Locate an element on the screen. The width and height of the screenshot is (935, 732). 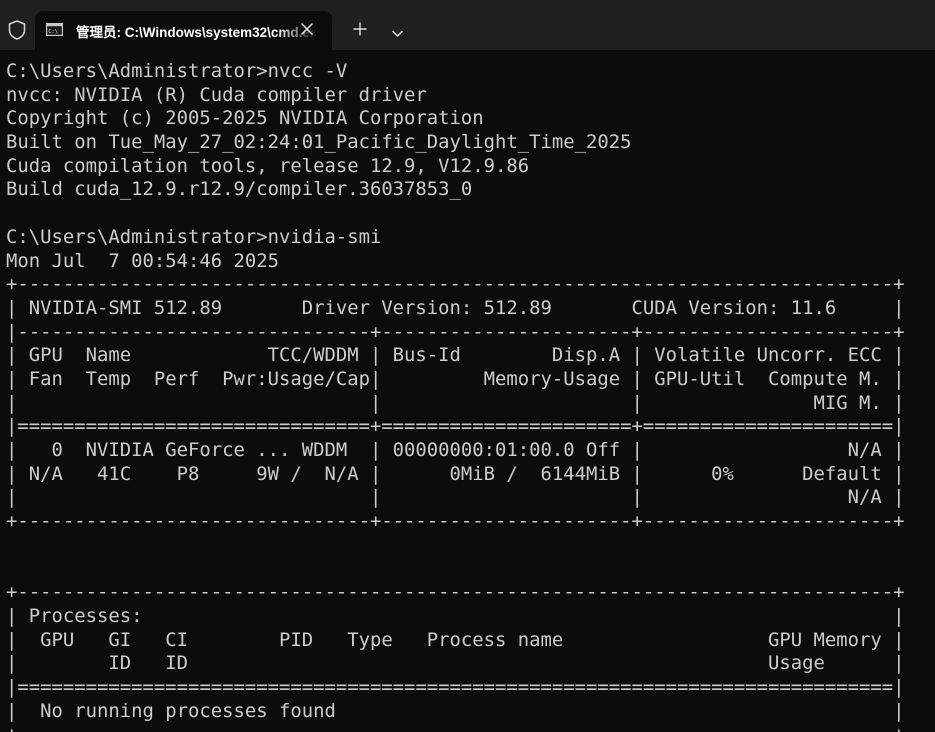
console-line: Mon Jul 7 00:54:46 2025 is located at coordinates (142, 260).